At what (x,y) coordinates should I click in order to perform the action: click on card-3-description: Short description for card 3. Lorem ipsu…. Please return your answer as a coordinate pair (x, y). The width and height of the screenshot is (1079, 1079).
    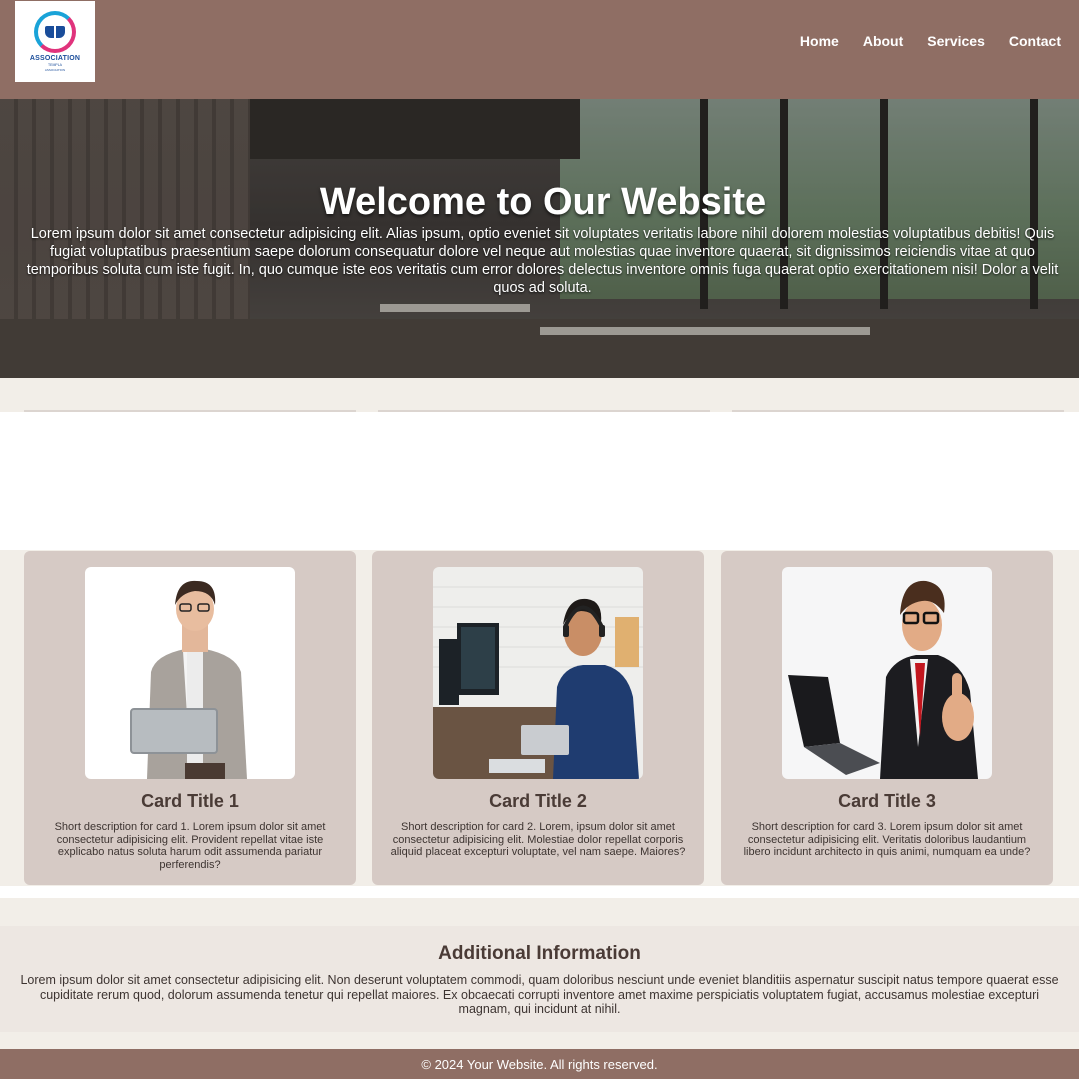
    Looking at the image, I should click on (887, 839).